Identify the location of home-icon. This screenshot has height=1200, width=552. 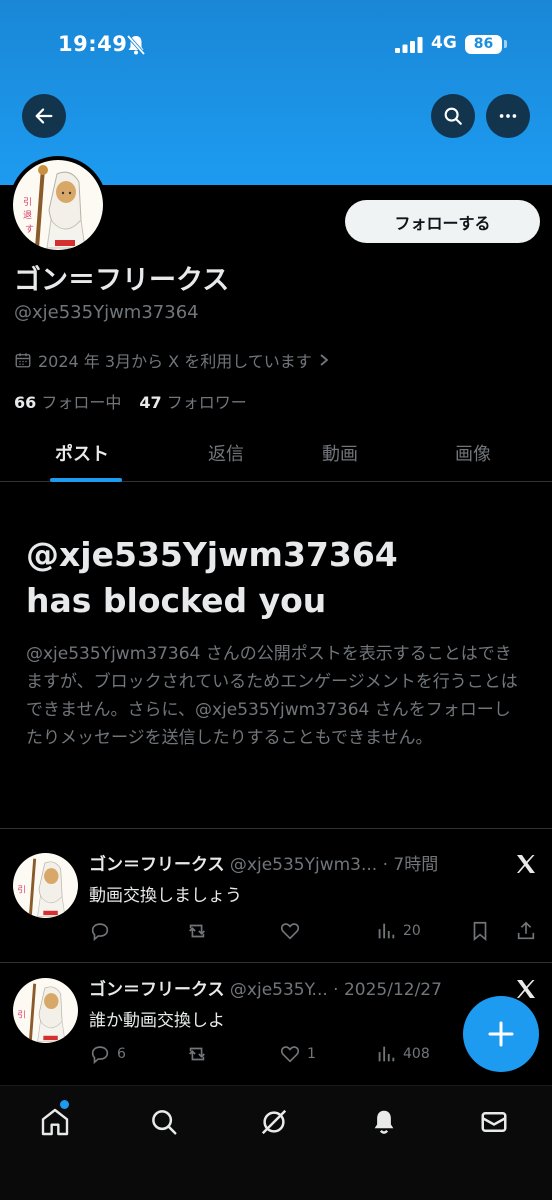
(55, 1122).